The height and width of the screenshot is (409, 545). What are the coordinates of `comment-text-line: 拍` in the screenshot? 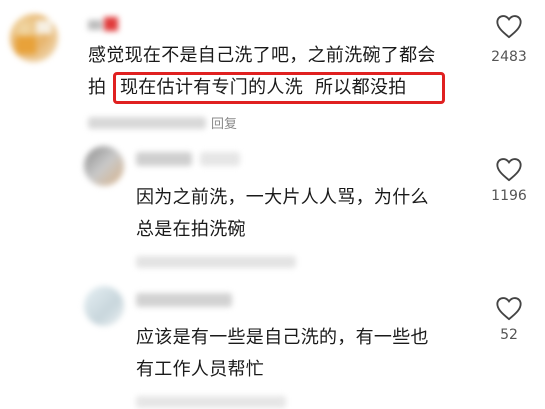 It's located at (97, 87).